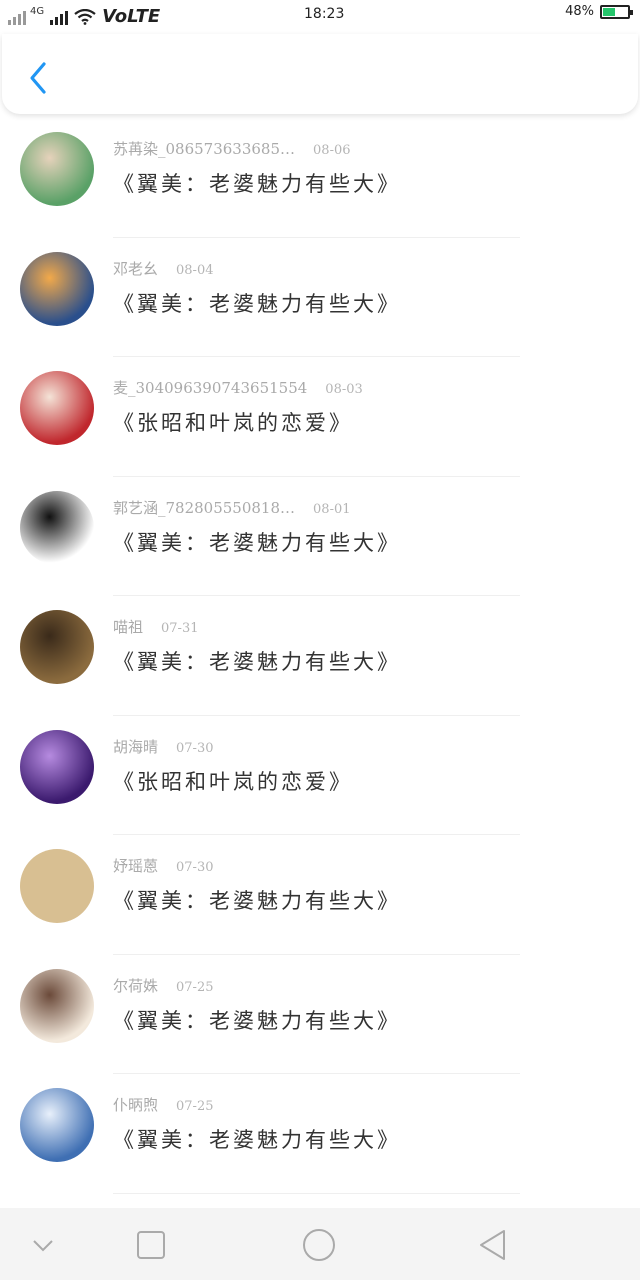  Describe the element at coordinates (616, 11) in the screenshot. I see `battery-icon` at that location.